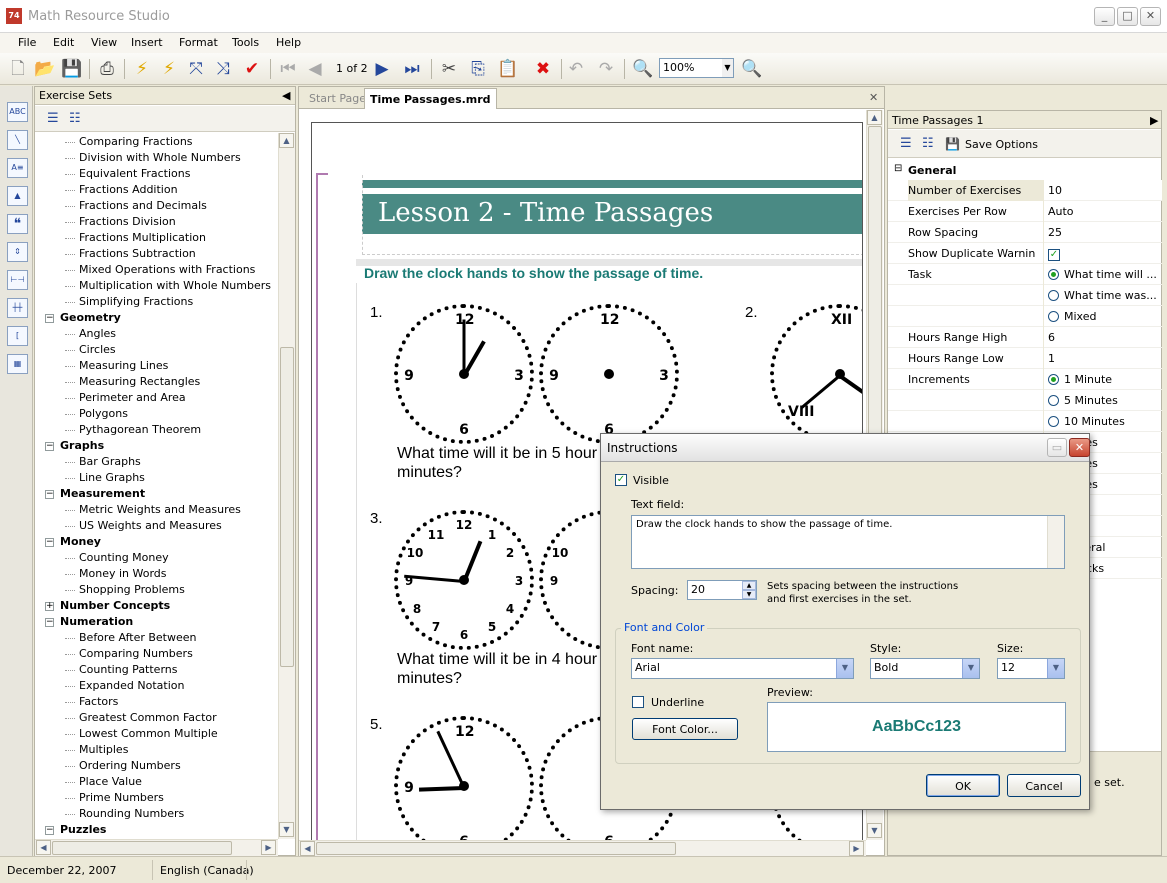  Describe the element at coordinates (1031, 668) in the screenshot. I see `size-select: 12 ▼` at that location.